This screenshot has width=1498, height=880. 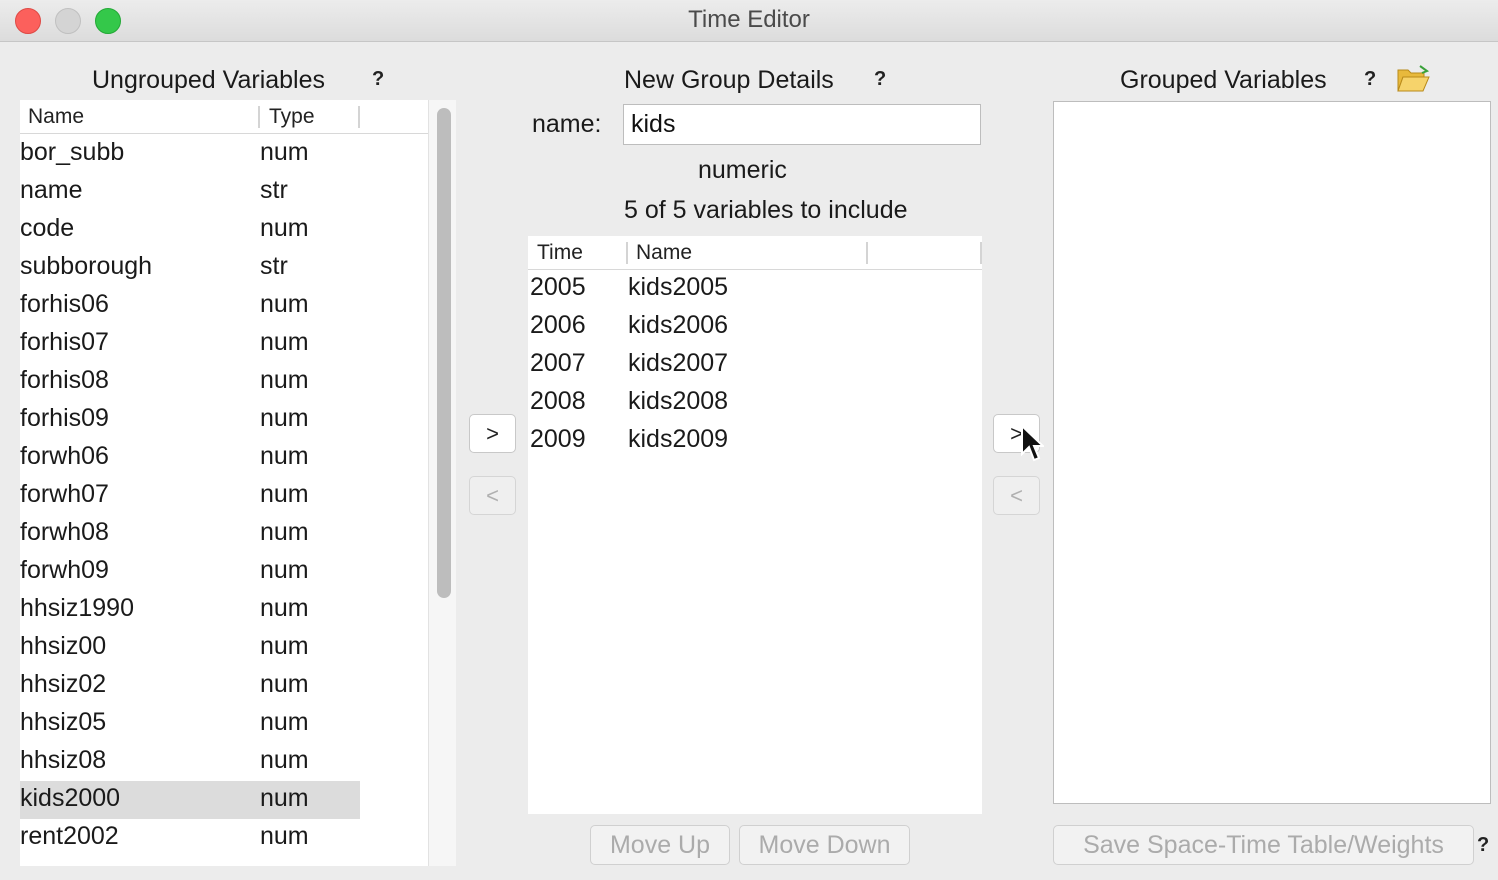 What do you see at coordinates (190, 762) in the screenshot?
I see `table-row: hhsiz08 num` at bounding box center [190, 762].